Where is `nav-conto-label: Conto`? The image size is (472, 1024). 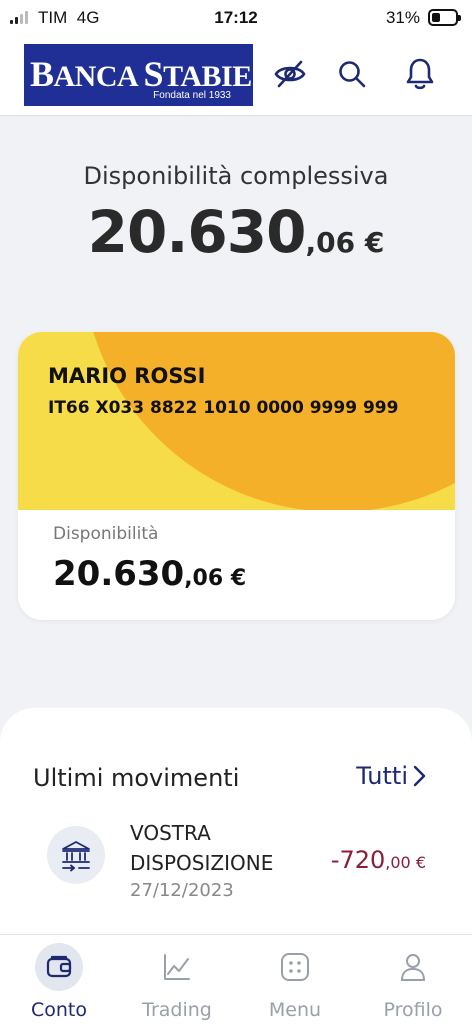 nav-conto-label: Conto is located at coordinates (58, 1010).